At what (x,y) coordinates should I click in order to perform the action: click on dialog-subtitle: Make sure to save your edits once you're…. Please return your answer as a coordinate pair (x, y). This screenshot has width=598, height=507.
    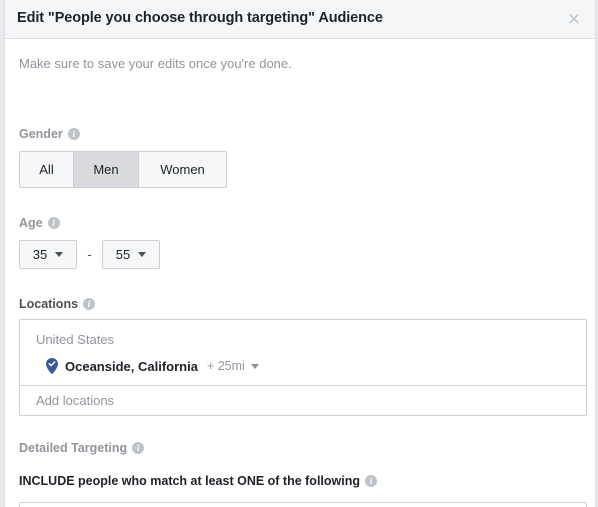
    Looking at the image, I should click on (155, 63).